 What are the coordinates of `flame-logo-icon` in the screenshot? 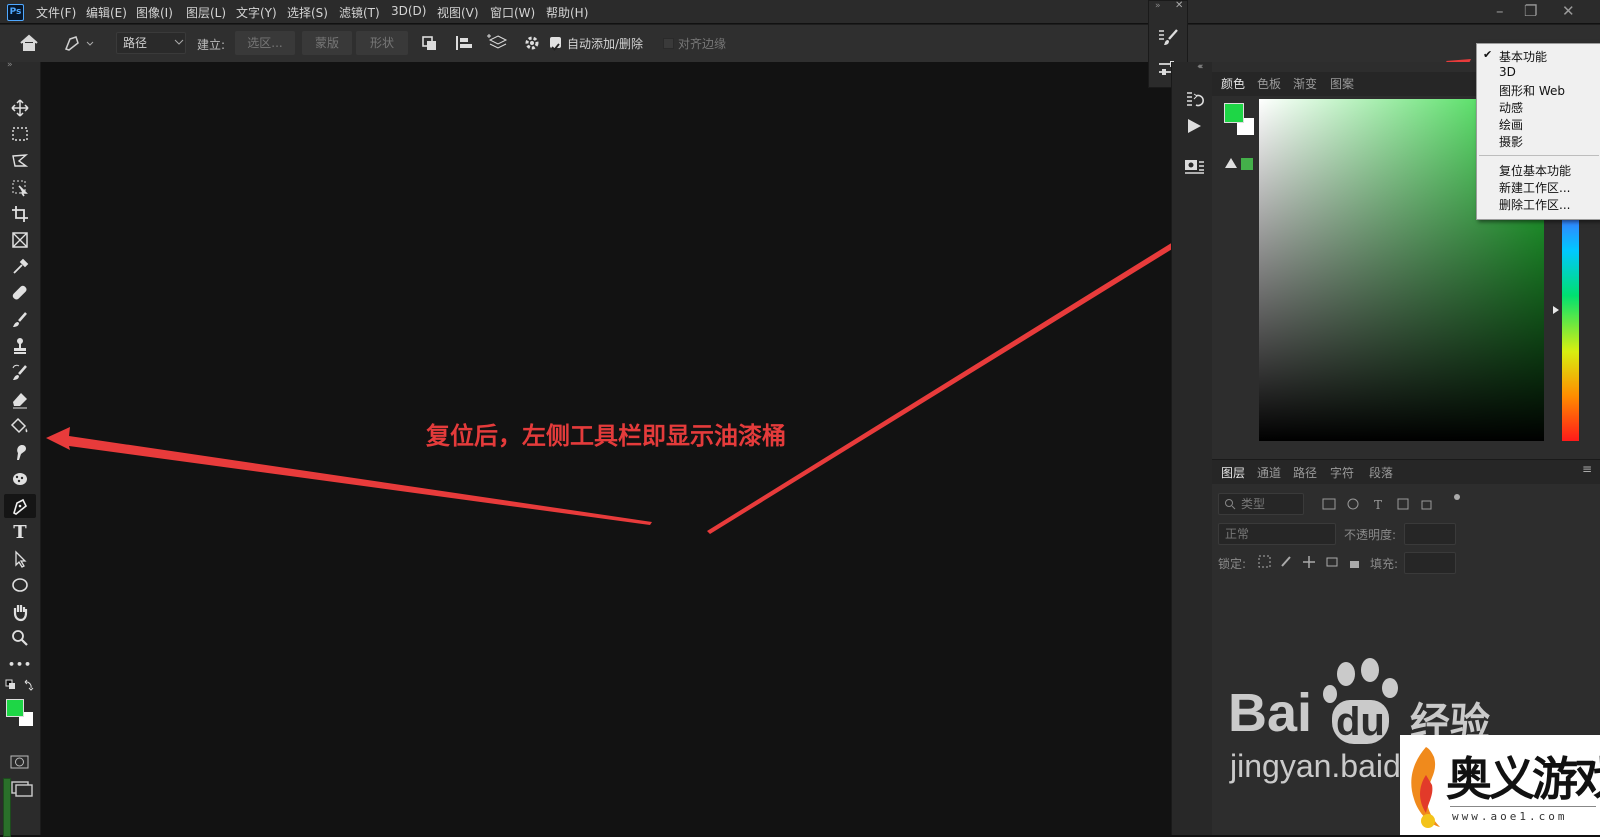 It's located at (1425, 787).